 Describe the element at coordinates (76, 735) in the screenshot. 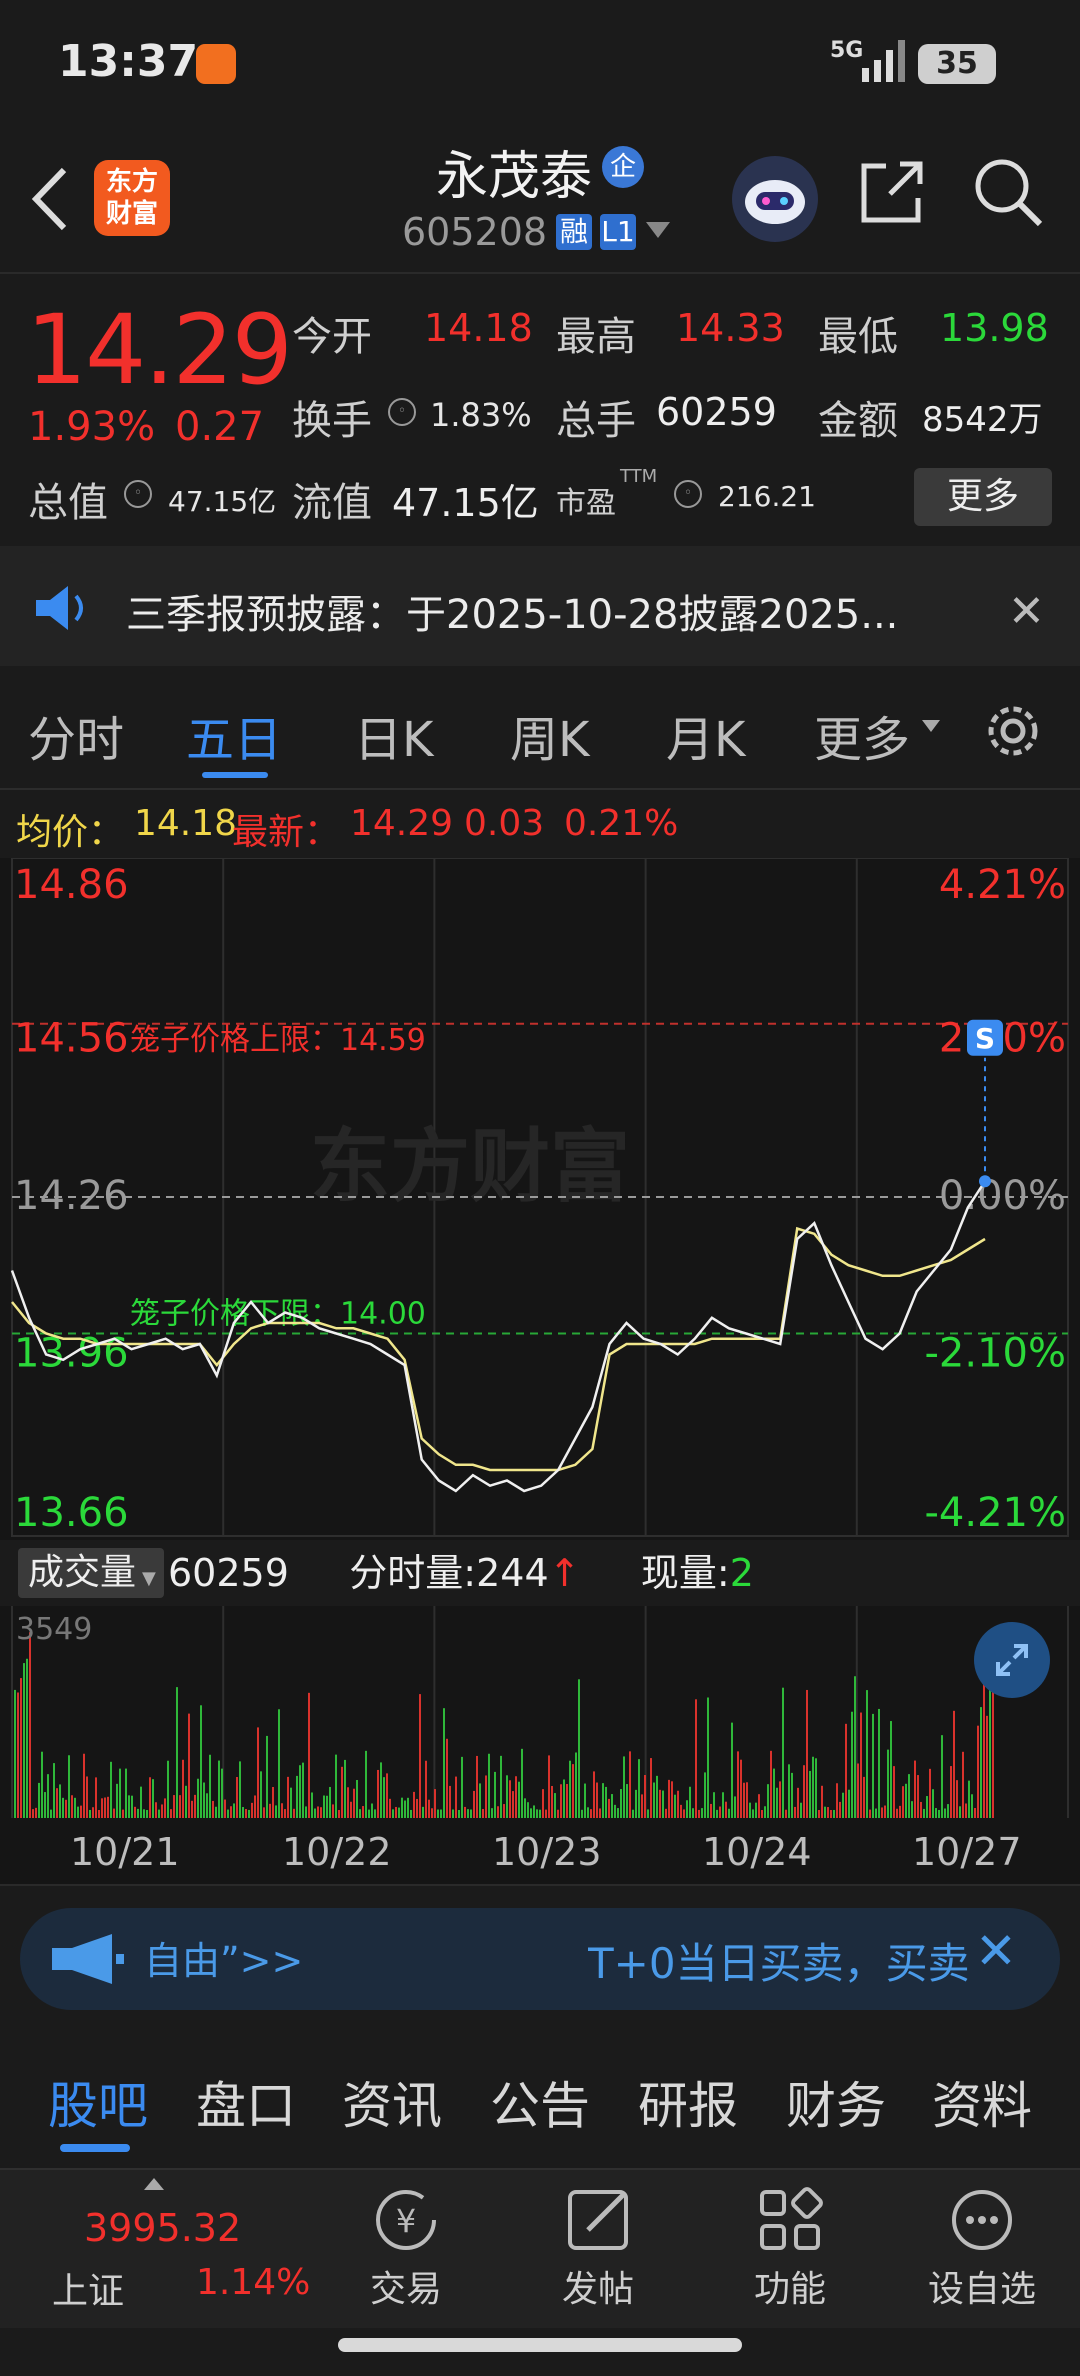

I see `tab-intraday: 分时` at that location.